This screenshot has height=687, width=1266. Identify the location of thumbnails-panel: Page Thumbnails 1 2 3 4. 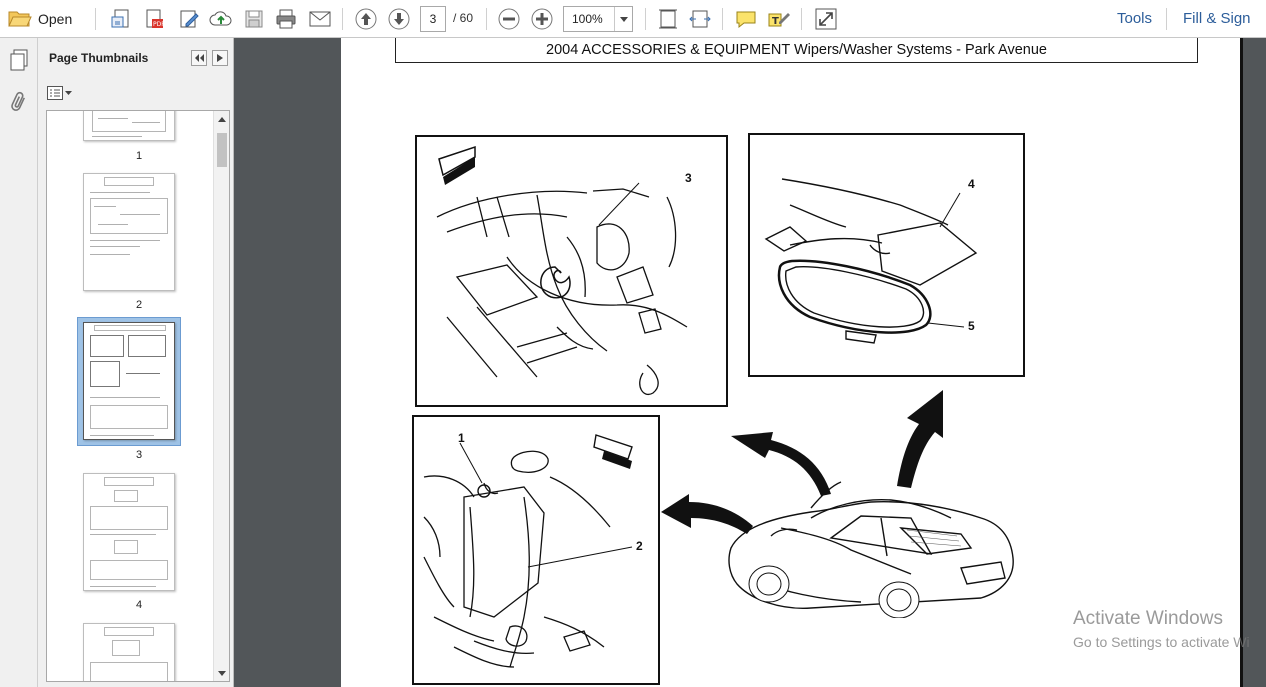
(136, 362).